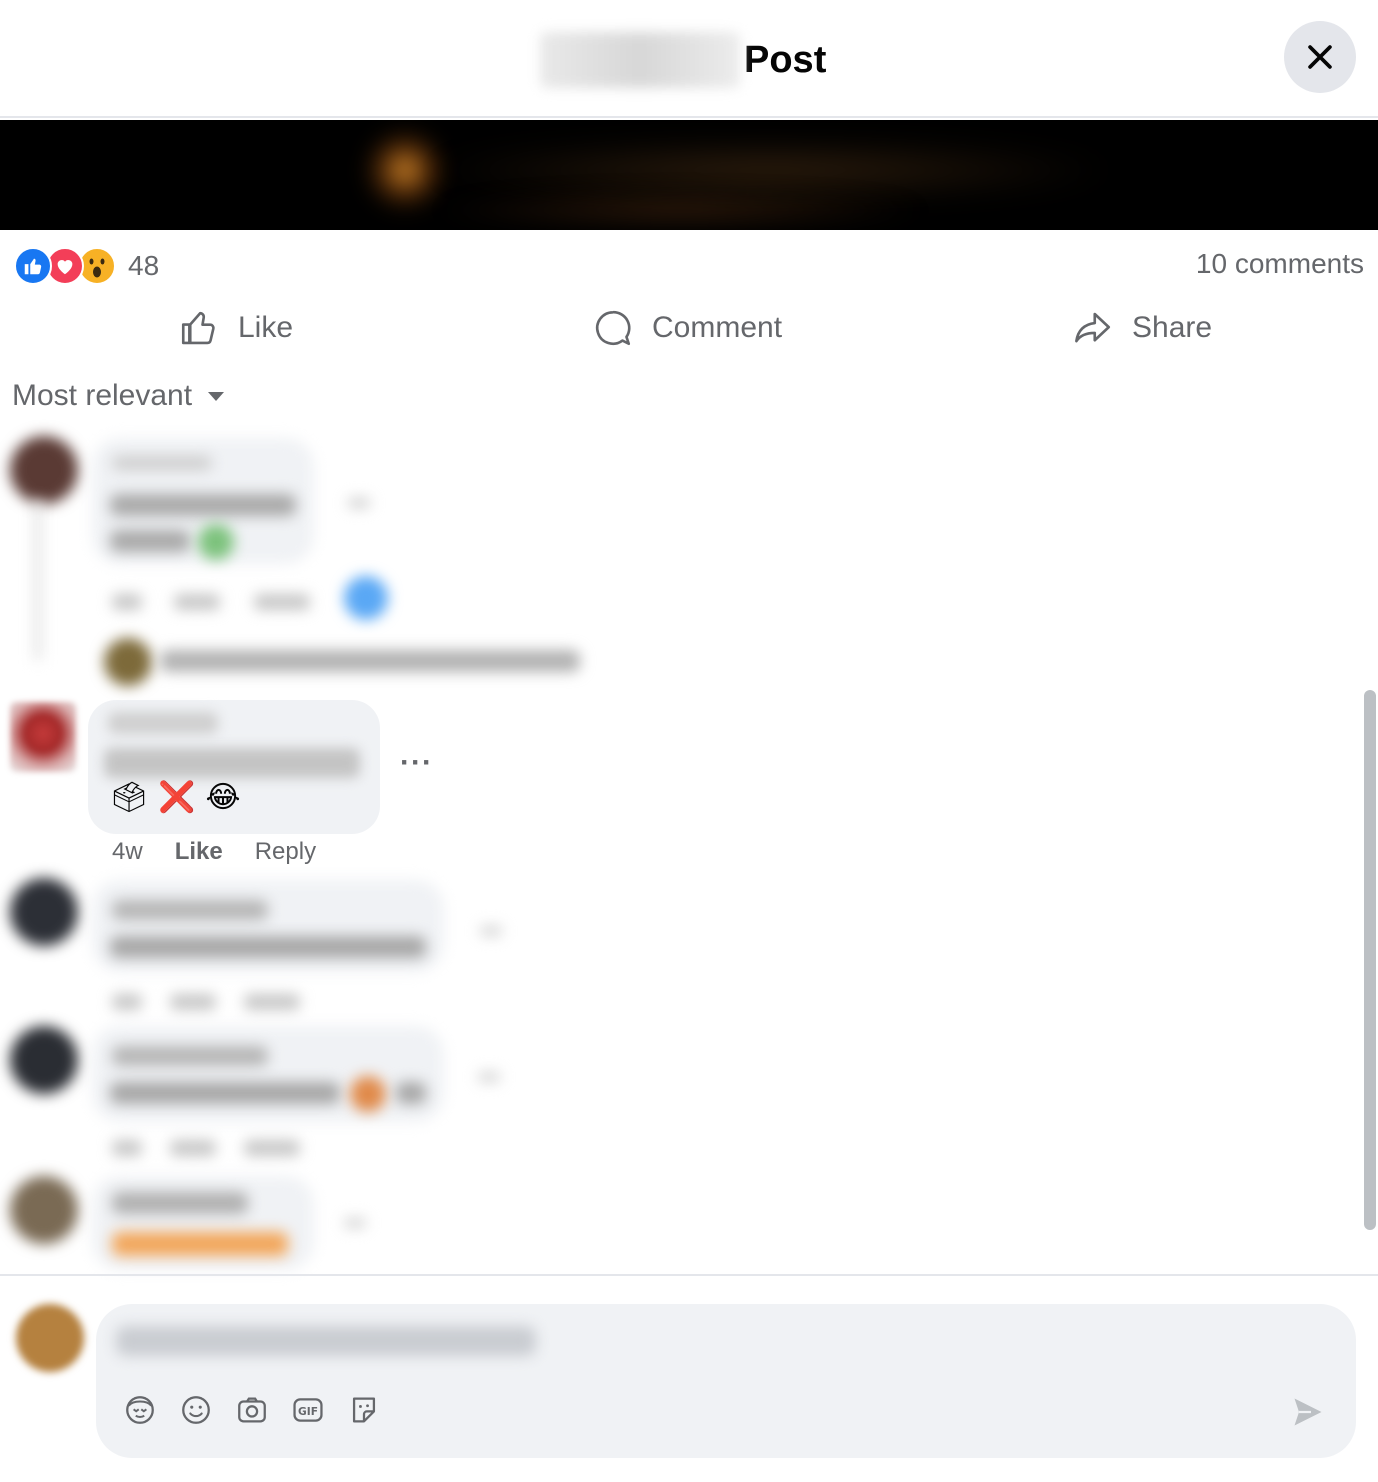 The width and height of the screenshot is (1378, 1482). What do you see at coordinates (199, 852) in the screenshot?
I see `comment-like-button: Like` at bounding box center [199, 852].